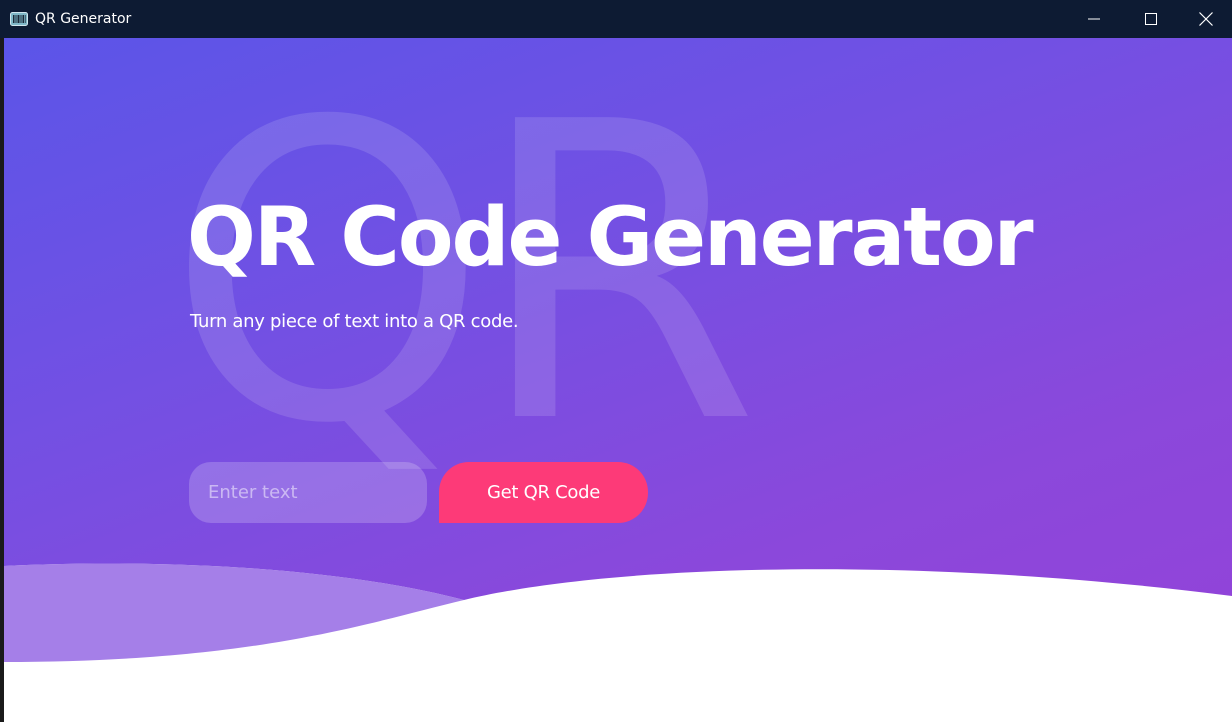  Describe the element at coordinates (83, 19) in the screenshot. I see `window-title: QR Generator` at that location.